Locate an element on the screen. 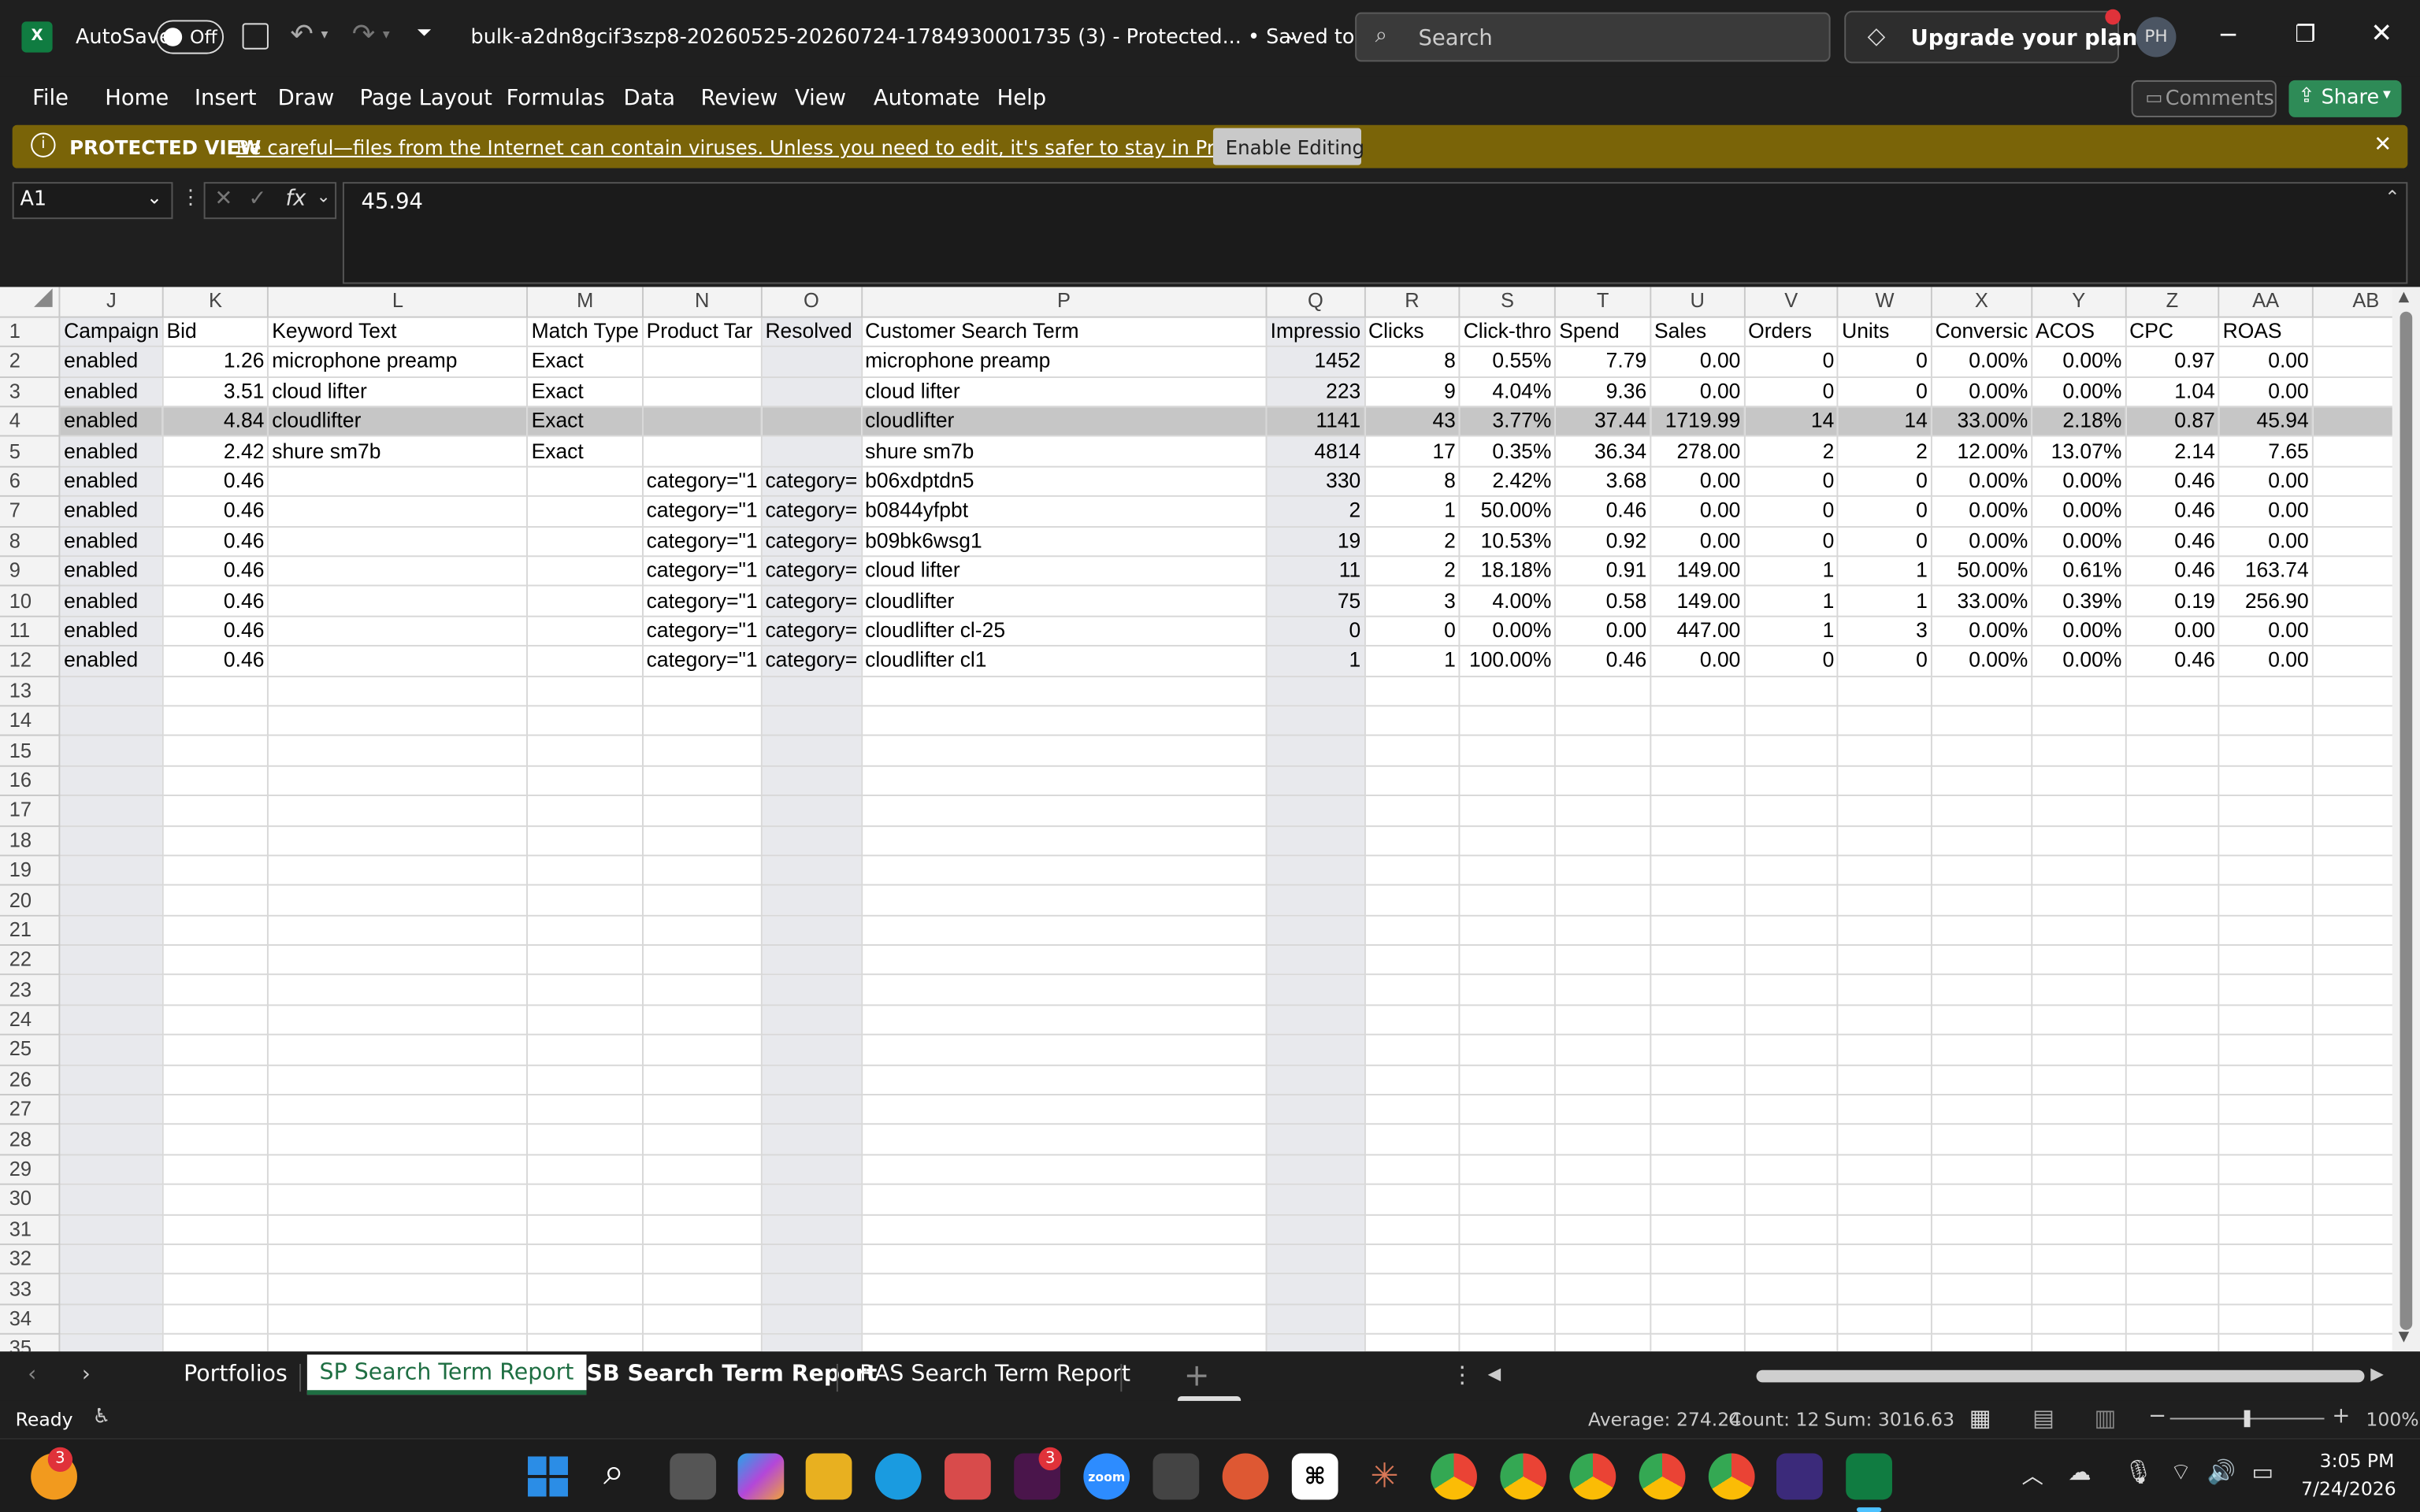  cell: 12.00% is located at coordinates (1982, 452).